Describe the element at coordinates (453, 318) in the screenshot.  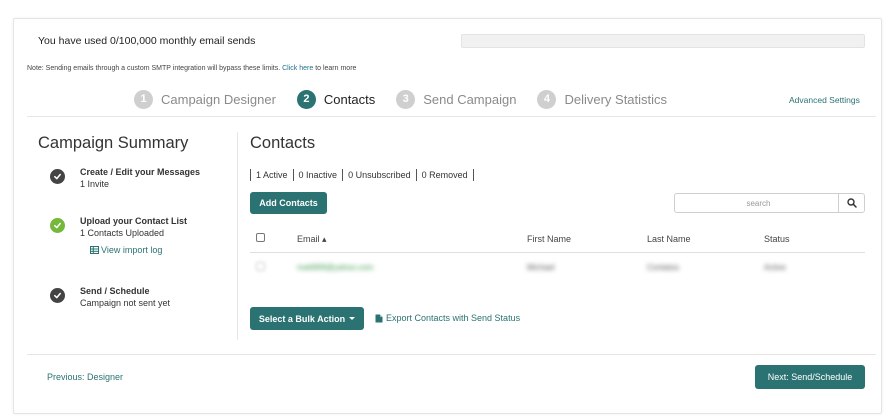
I see `export-contacts-label: Export Contacts with Send Status` at that location.